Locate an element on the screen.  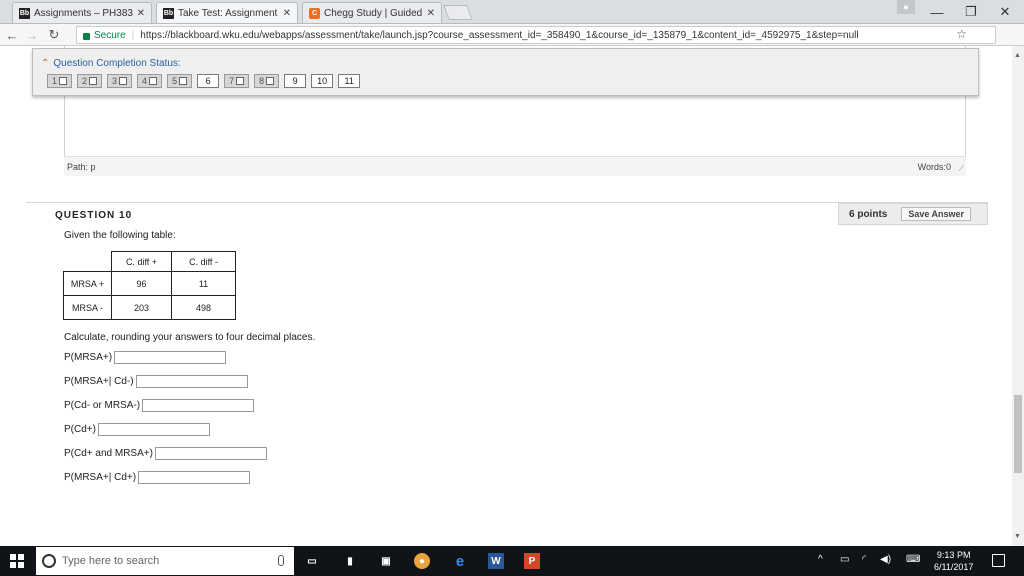
completion-title: ⌃ Question Completion Status: is located at coordinates (111, 63).